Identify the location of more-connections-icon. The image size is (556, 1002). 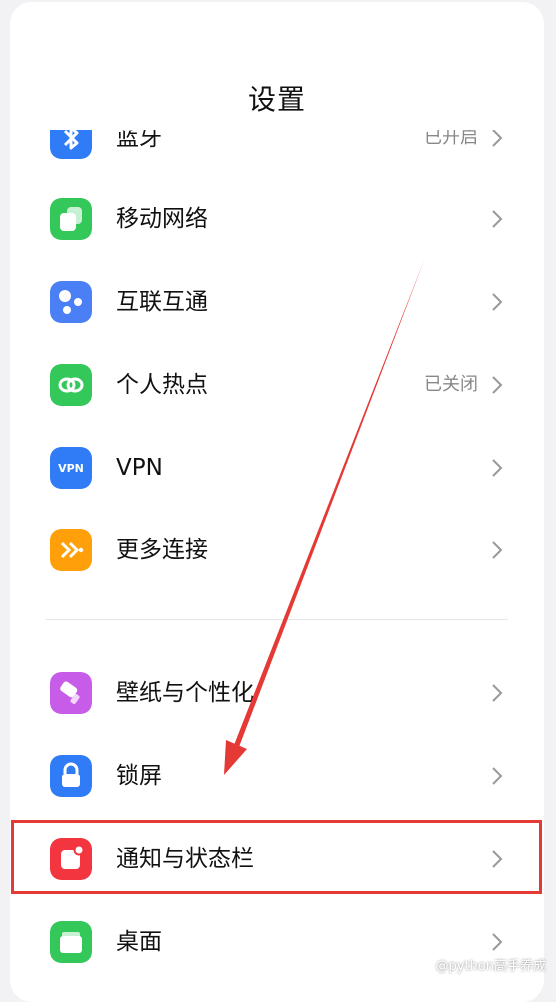
(71, 550).